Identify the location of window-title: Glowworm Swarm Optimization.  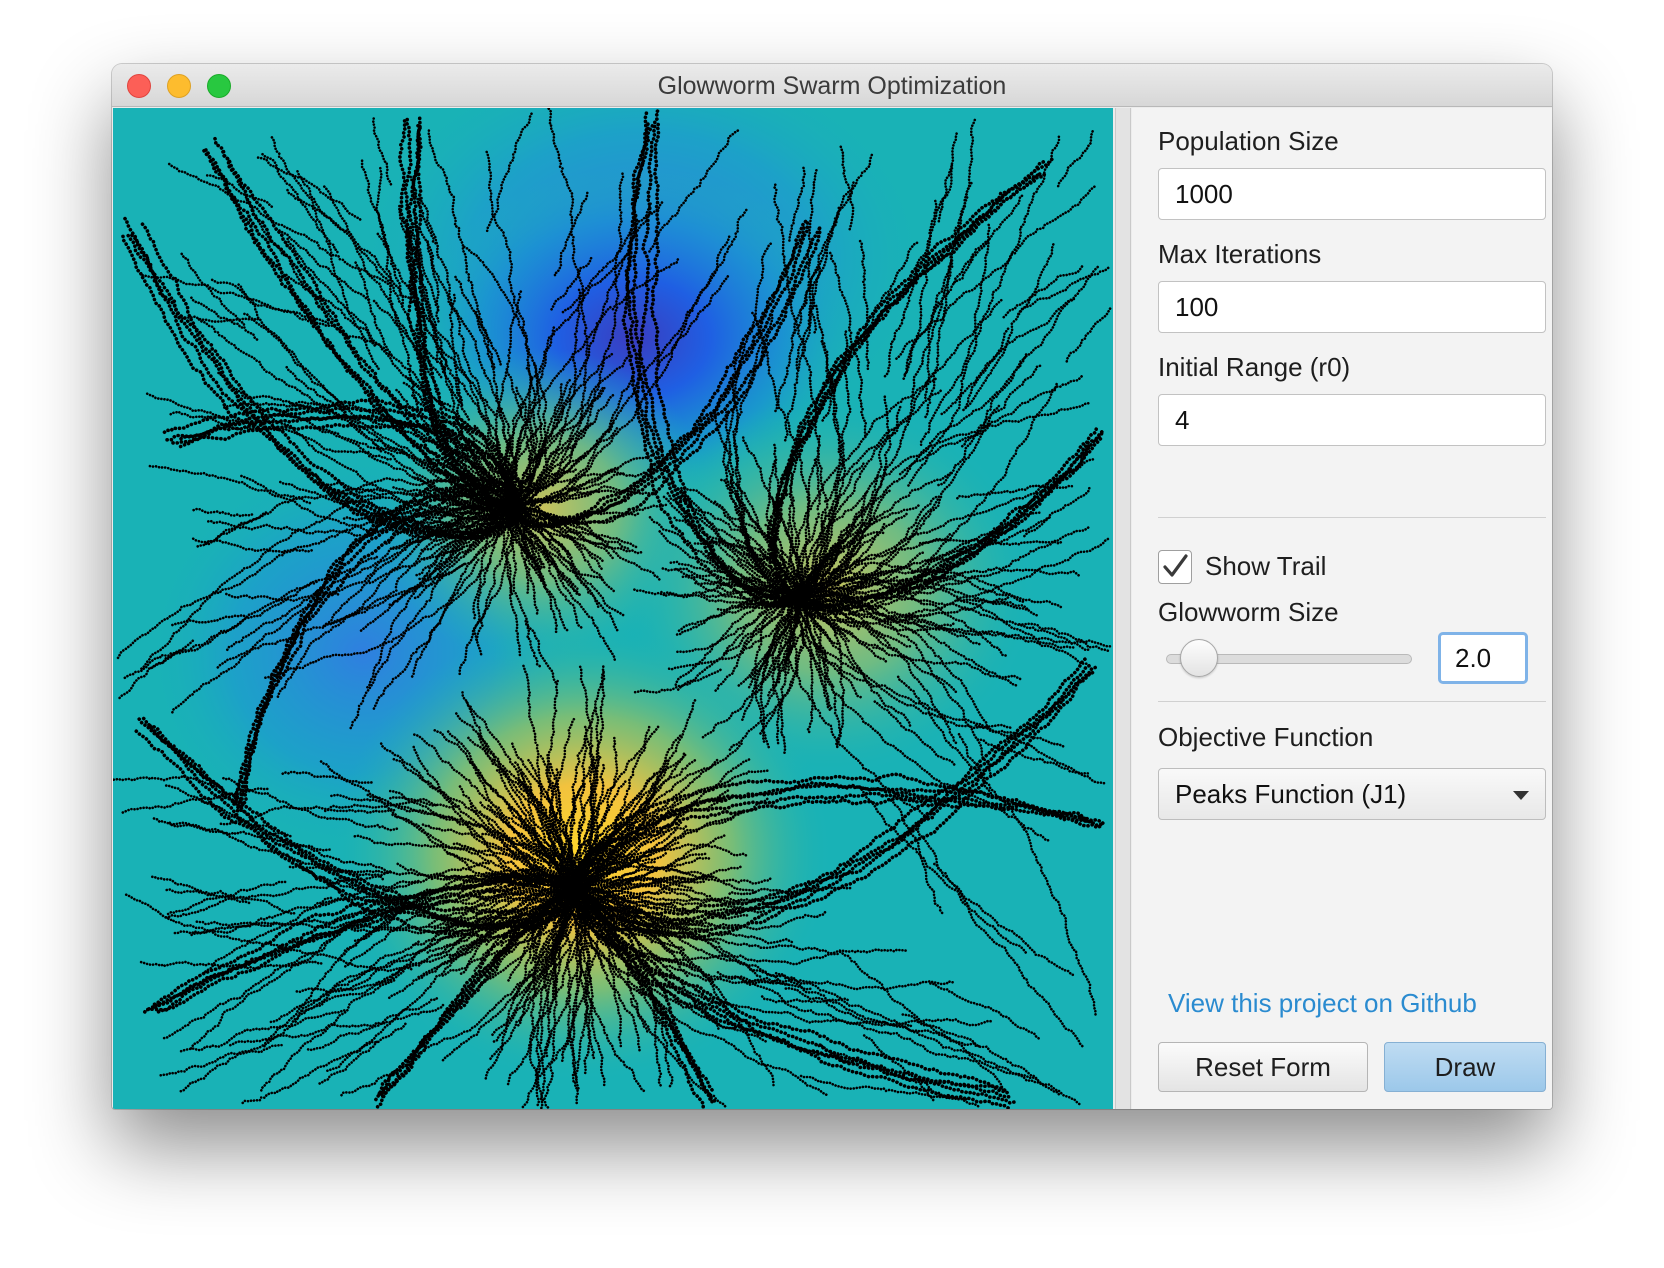
(832, 86).